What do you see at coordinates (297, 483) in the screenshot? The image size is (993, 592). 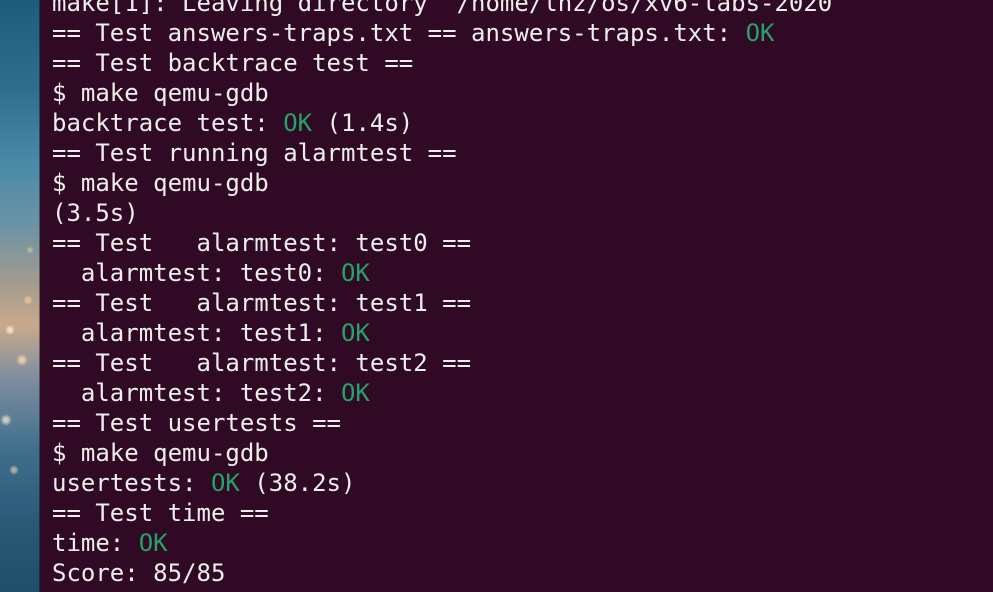 I see `terminal-text: (38.2s)` at bounding box center [297, 483].